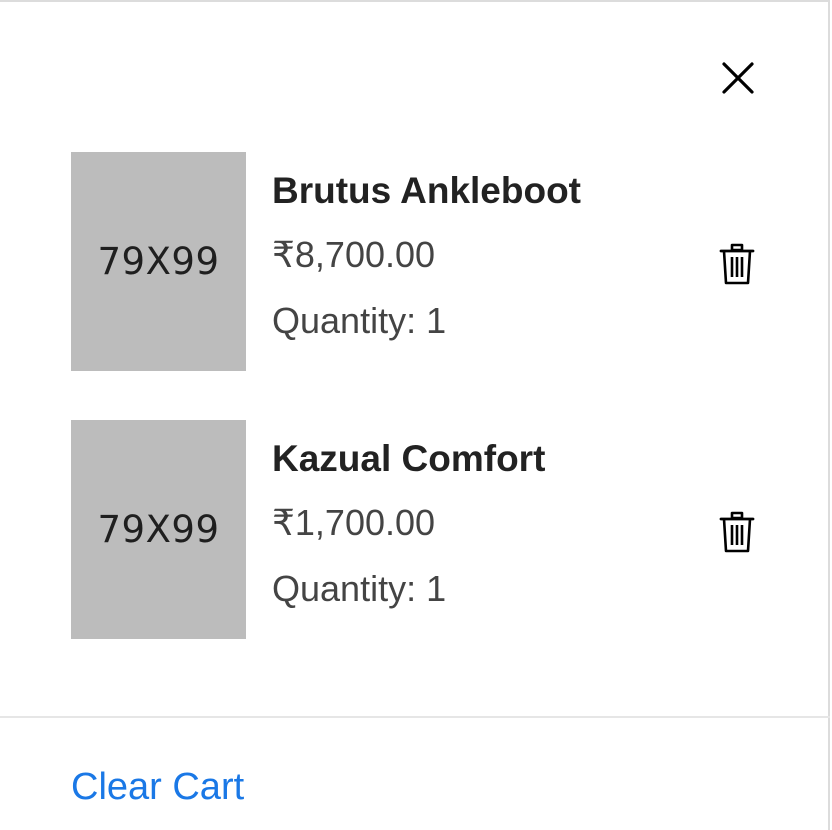 Image resolution: width=832 pixels, height=830 pixels. Describe the element at coordinates (354, 522) in the screenshot. I see `product-price: ₹1,700.00` at that location.